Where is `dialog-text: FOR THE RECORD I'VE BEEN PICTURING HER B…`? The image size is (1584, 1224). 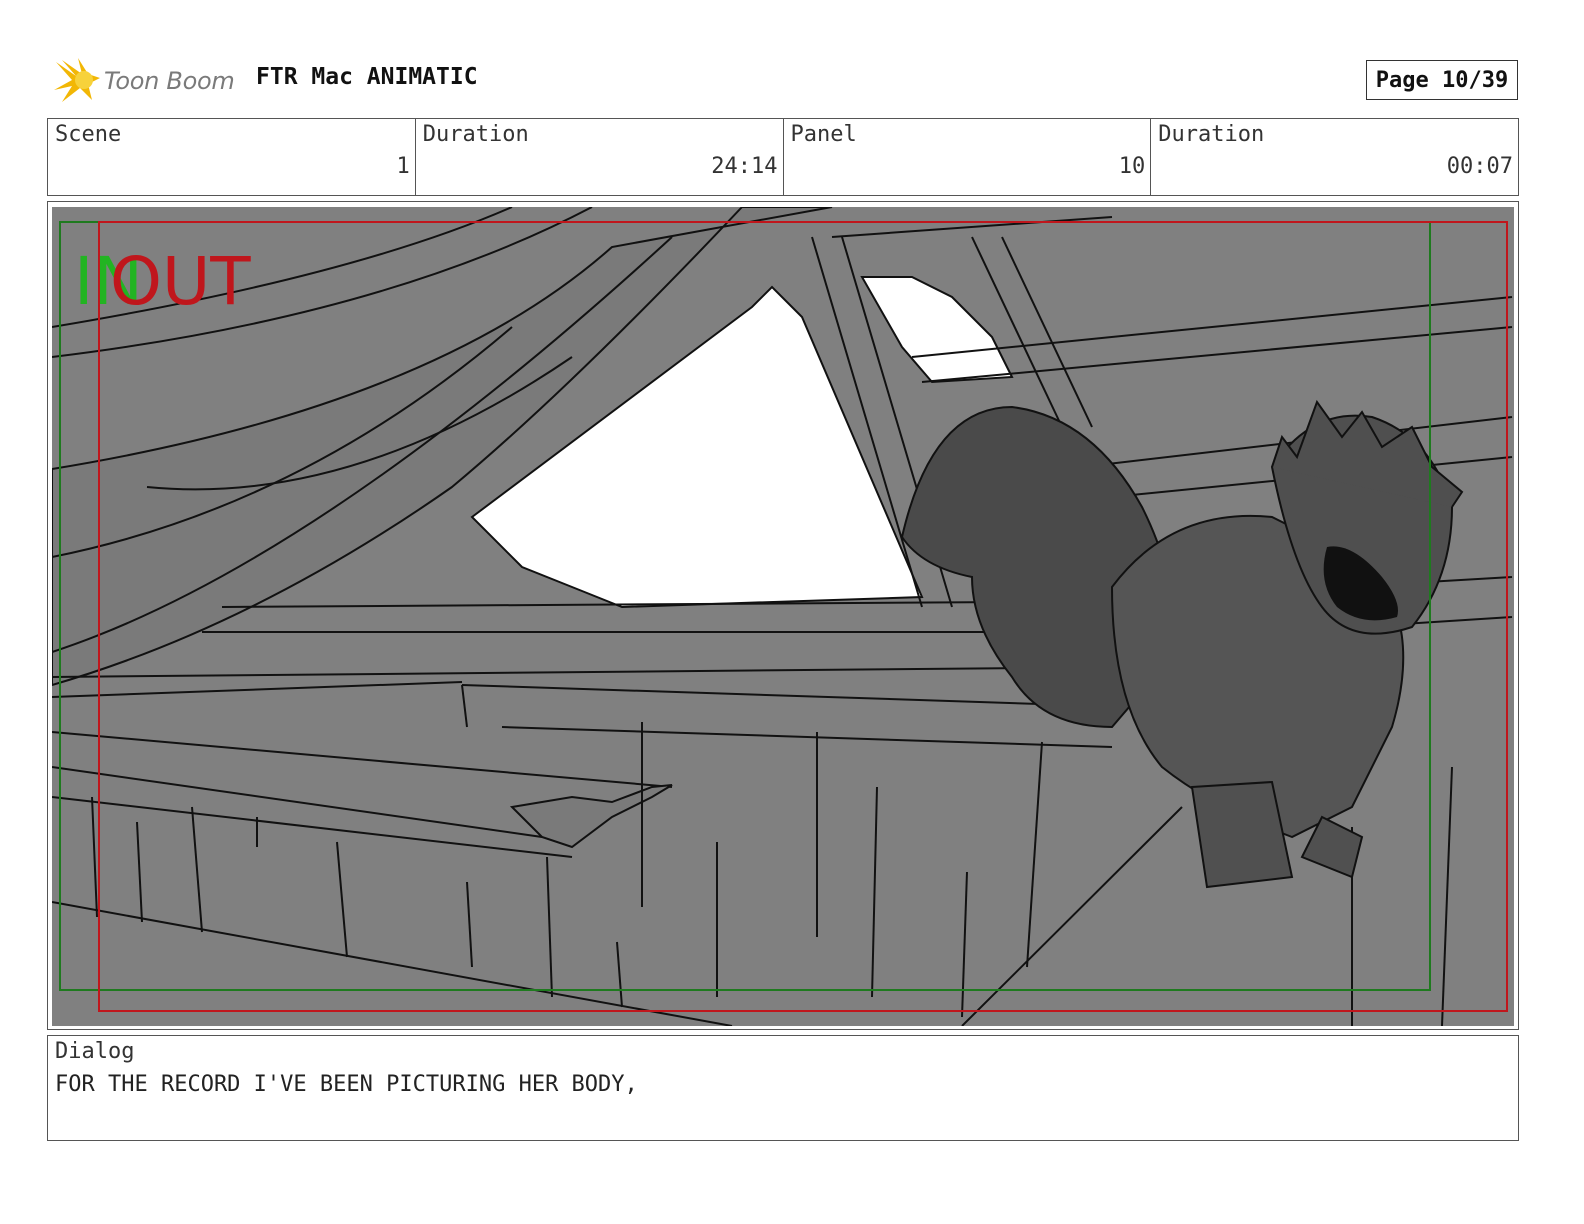
dialog-text: FOR THE RECORD I'VE BEEN PICTURING HER B… is located at coordinates (346, 1084).